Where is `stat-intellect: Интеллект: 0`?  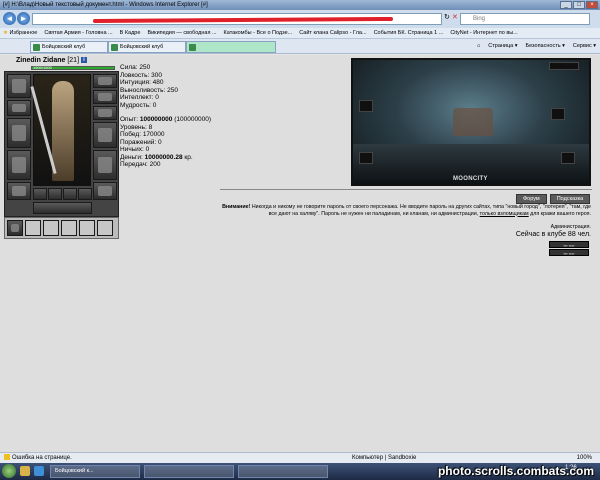 stat-intellect: Интеллект: 0 is located at coordinates (139, 97).